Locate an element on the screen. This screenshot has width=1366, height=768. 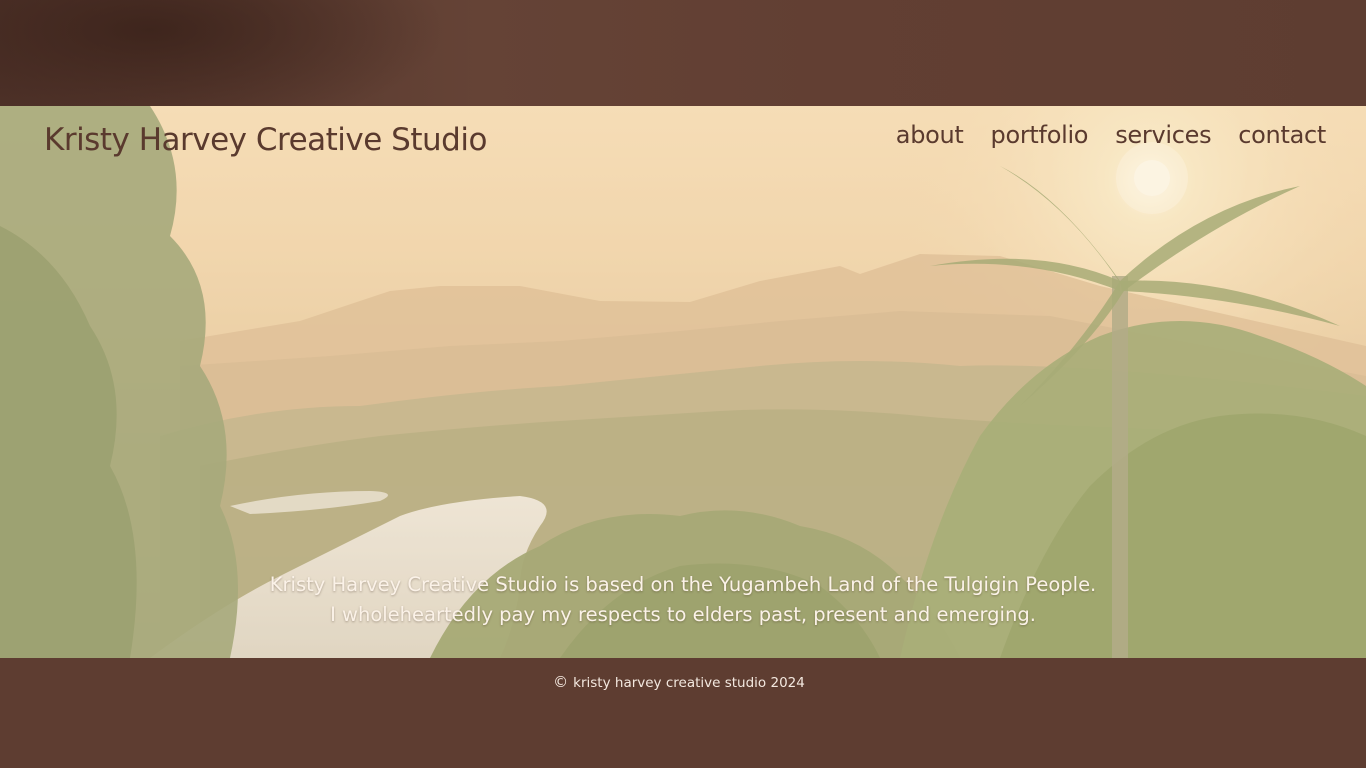
copyright: © kristy harvey creative studio 2024 is located at coordinates (681, 682).